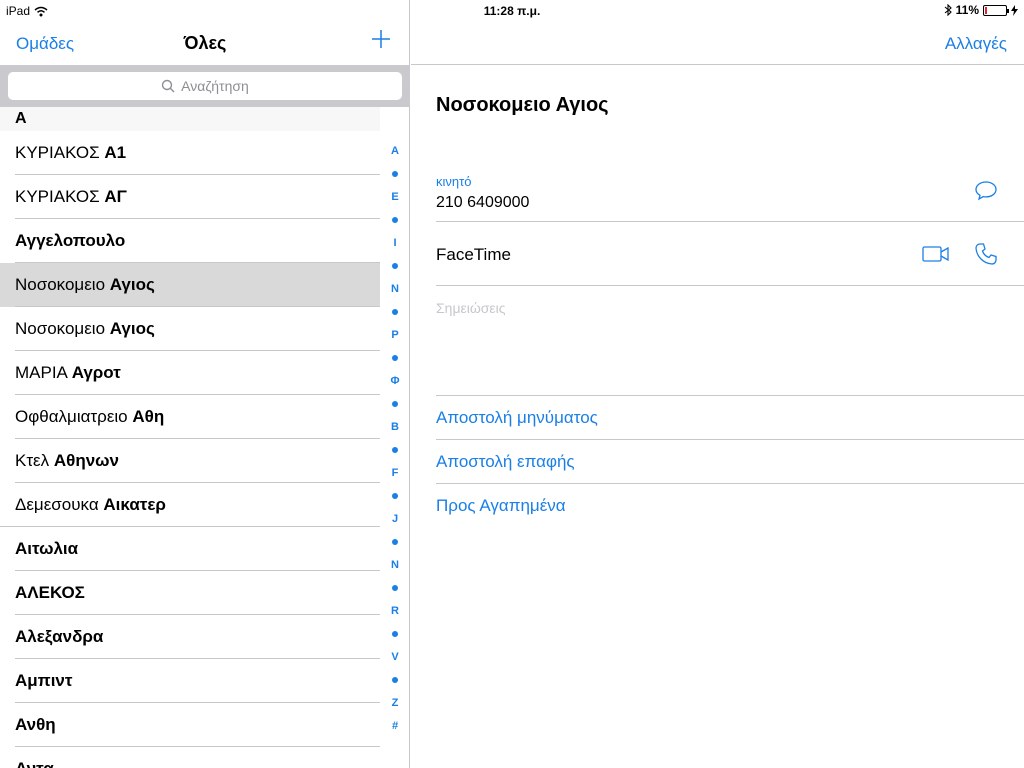 The image size is (1024, 768). Describe the element at coordinates (395, 519) in the screenshot. I see `index-letter: J` at that location.